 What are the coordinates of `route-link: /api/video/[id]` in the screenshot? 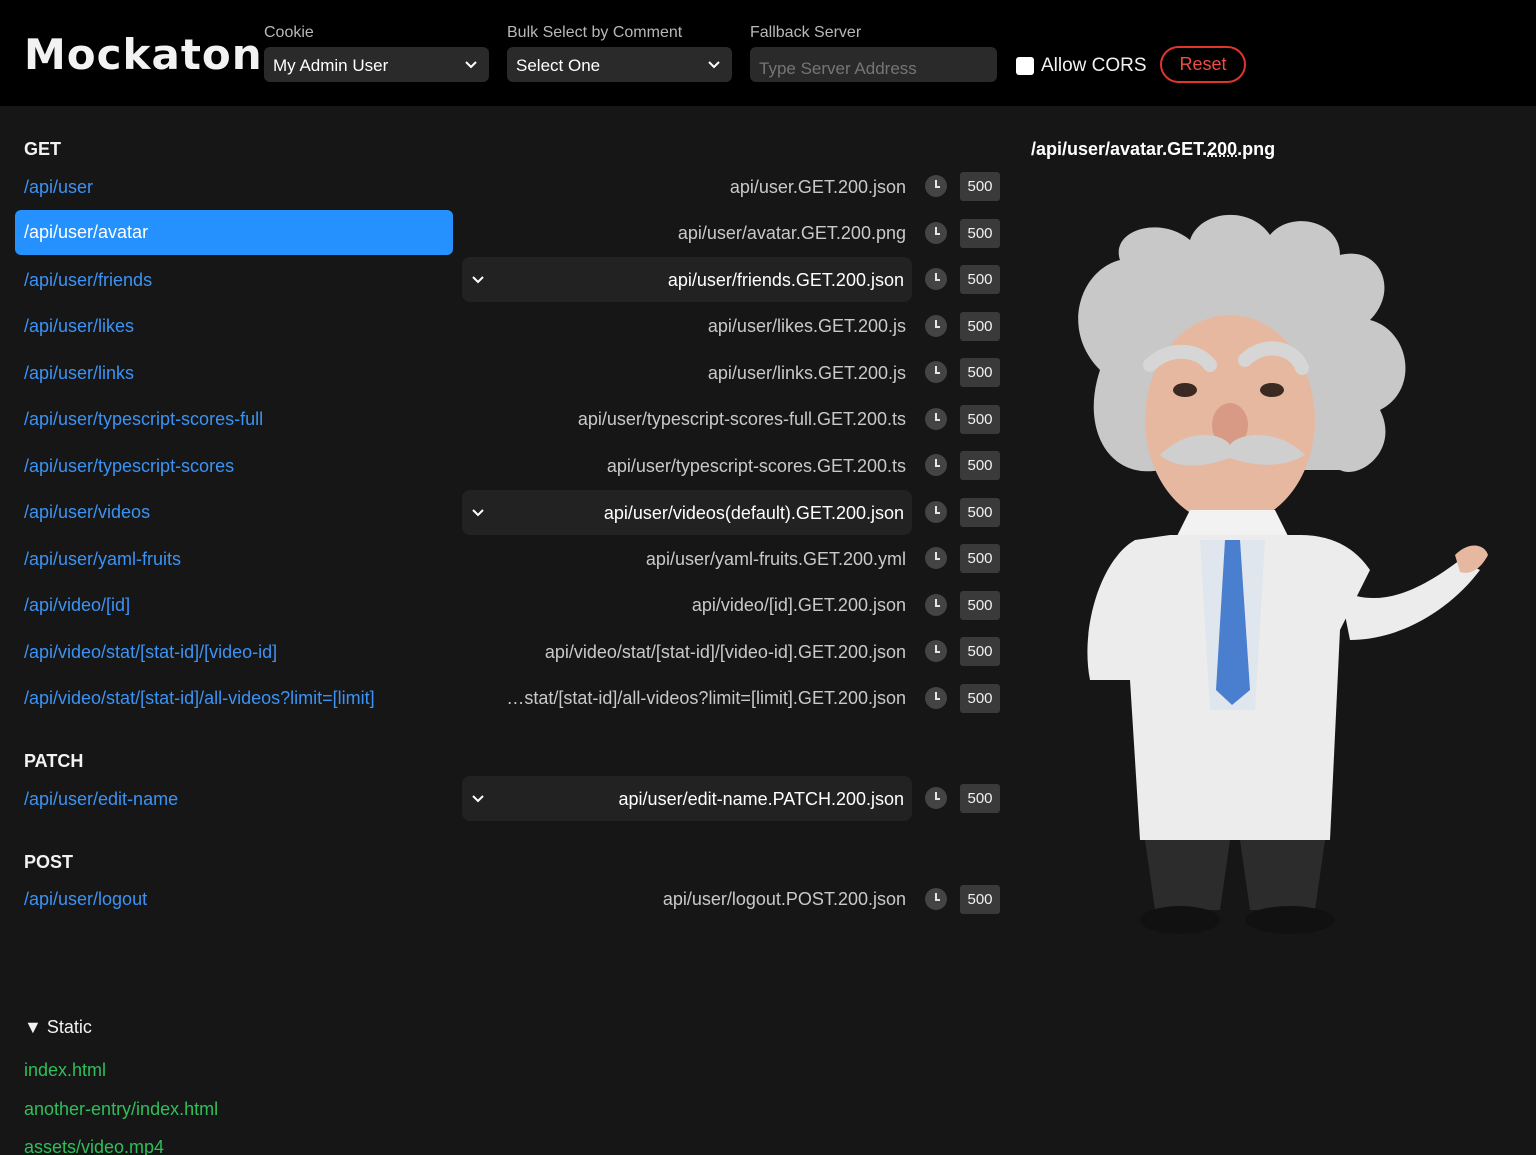 It's located at (77, 605).